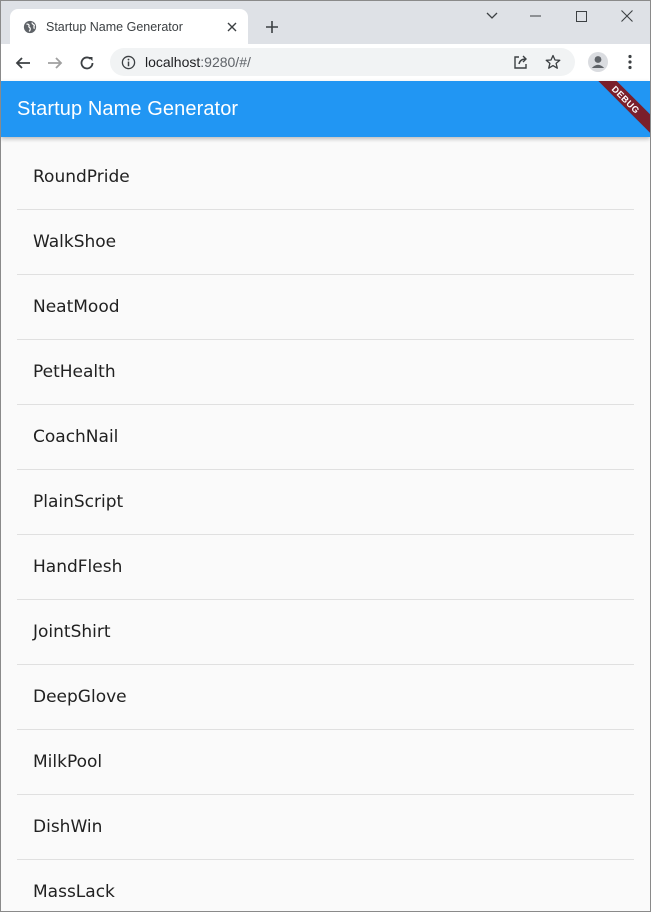 This screenshot has width=651, height=912. Describe the element at coordinates (81, 177) in the screenshot. I see `list-item-label: RoundPride` at that location.